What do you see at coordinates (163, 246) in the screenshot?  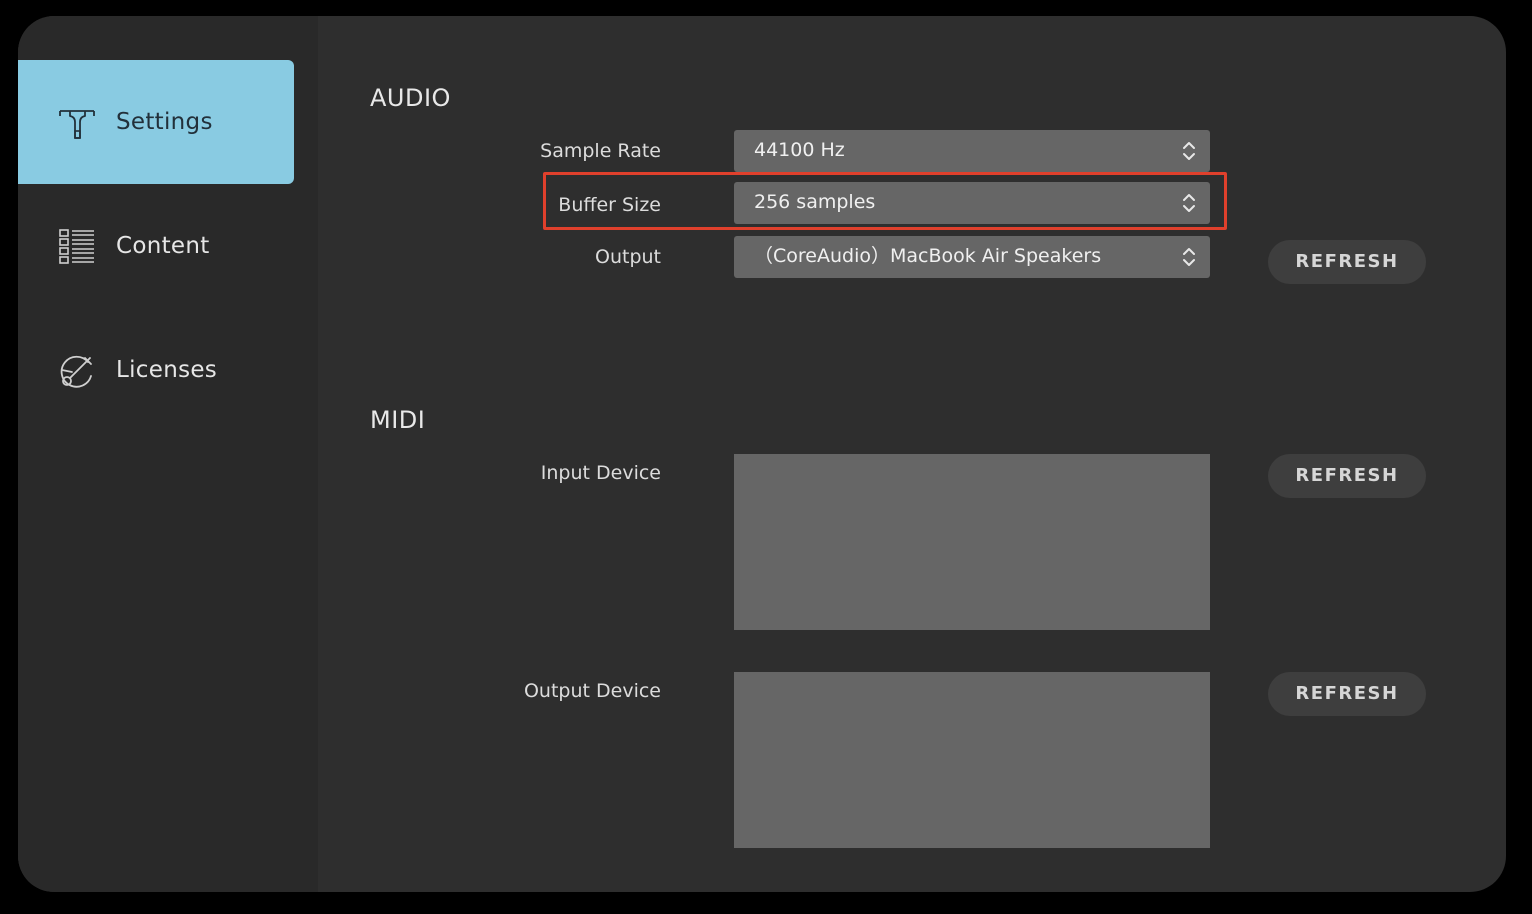 I see `sidebar-item-label: Content` at bounding box center [163, 246].